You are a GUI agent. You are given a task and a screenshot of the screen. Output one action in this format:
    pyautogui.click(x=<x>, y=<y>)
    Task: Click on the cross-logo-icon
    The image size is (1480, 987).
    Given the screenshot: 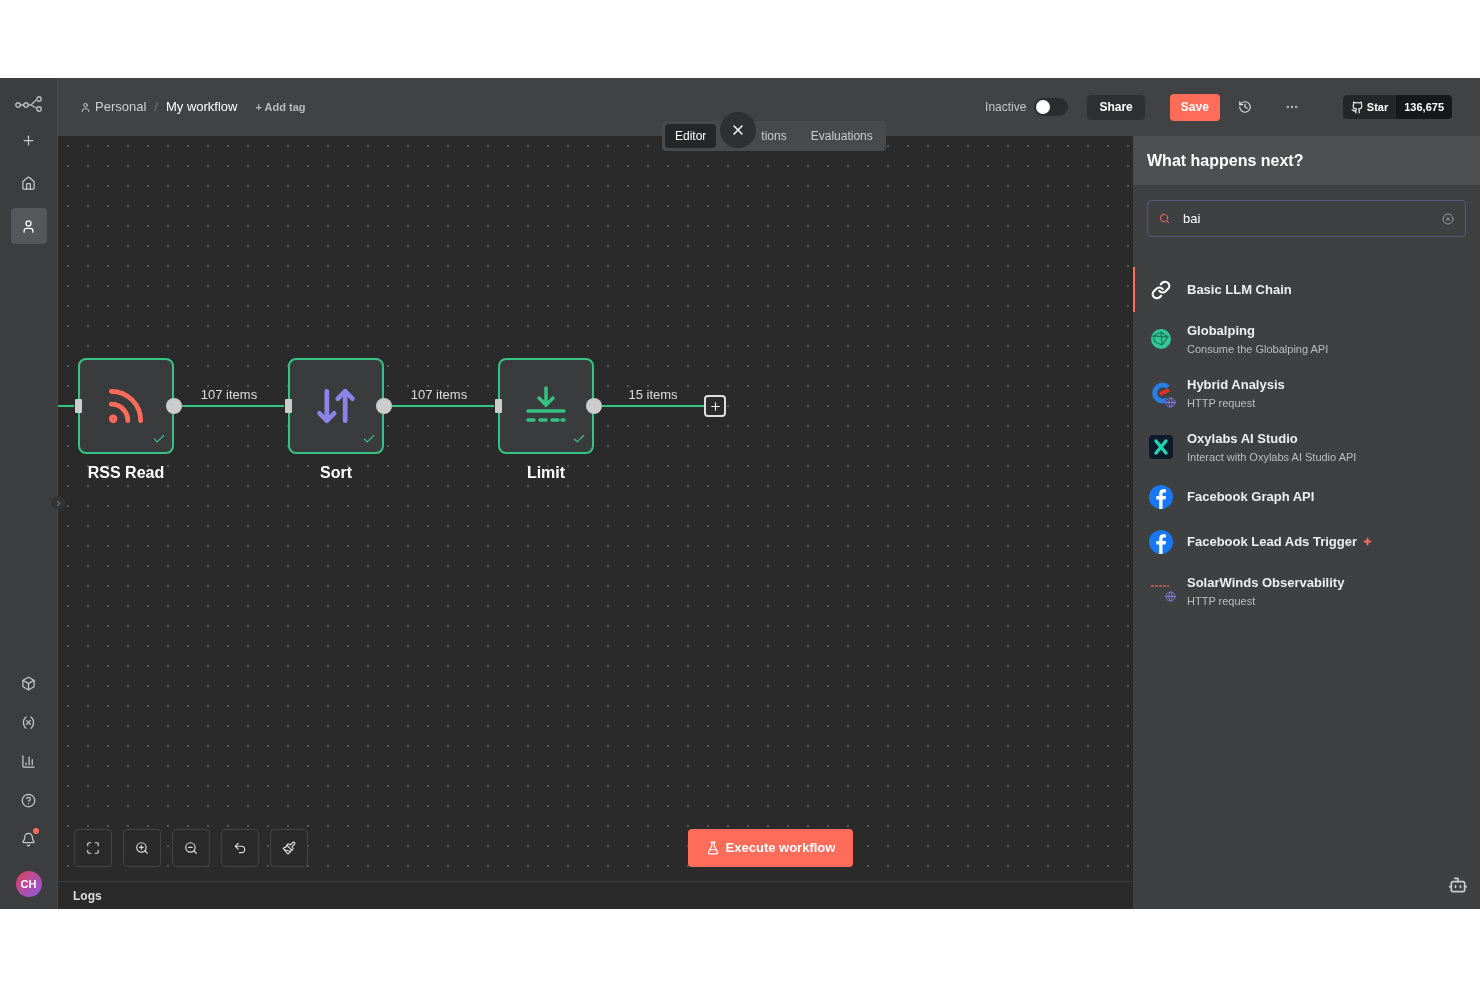 What is the action you would take?
    pyautogui.click(x=1161, y=447)
    